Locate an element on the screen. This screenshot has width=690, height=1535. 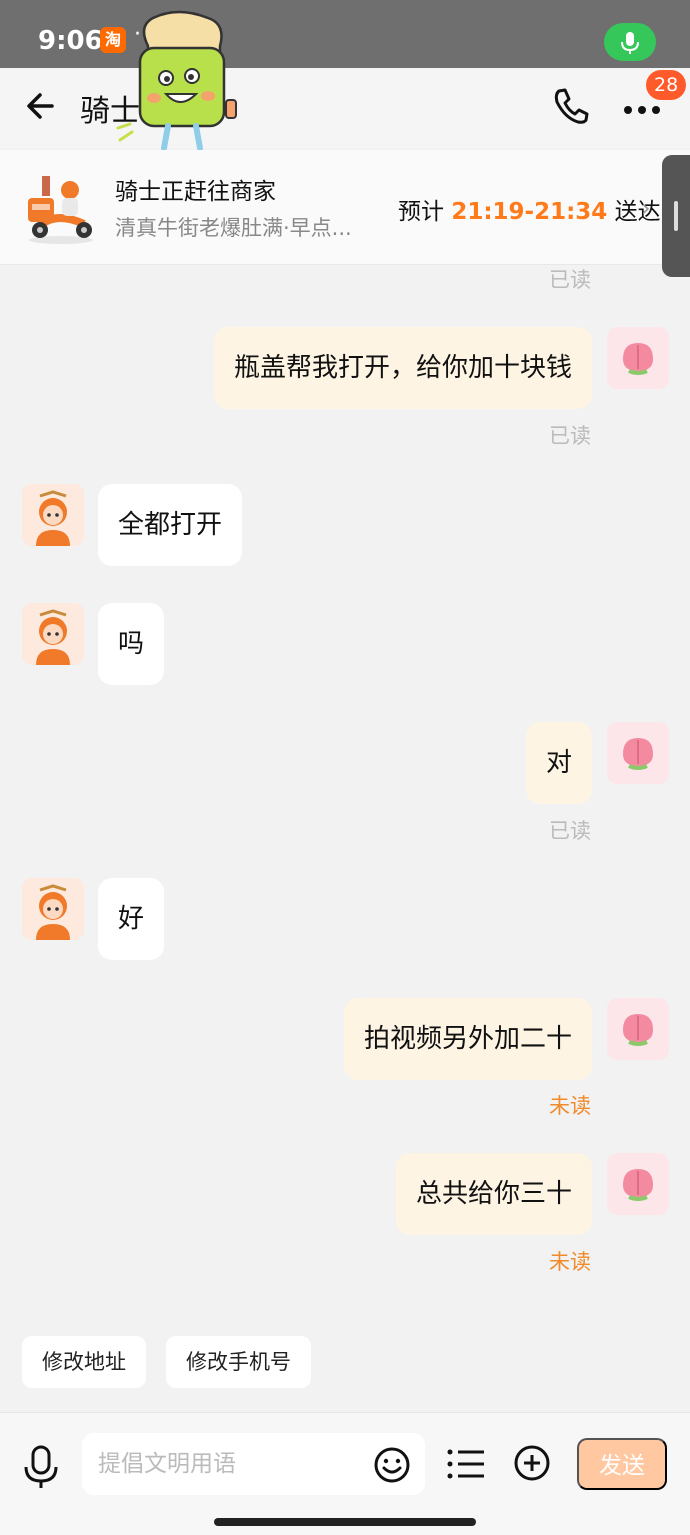
eta-text: 预计 21:19-21:34 送达 is located at coordinates (529, 209).